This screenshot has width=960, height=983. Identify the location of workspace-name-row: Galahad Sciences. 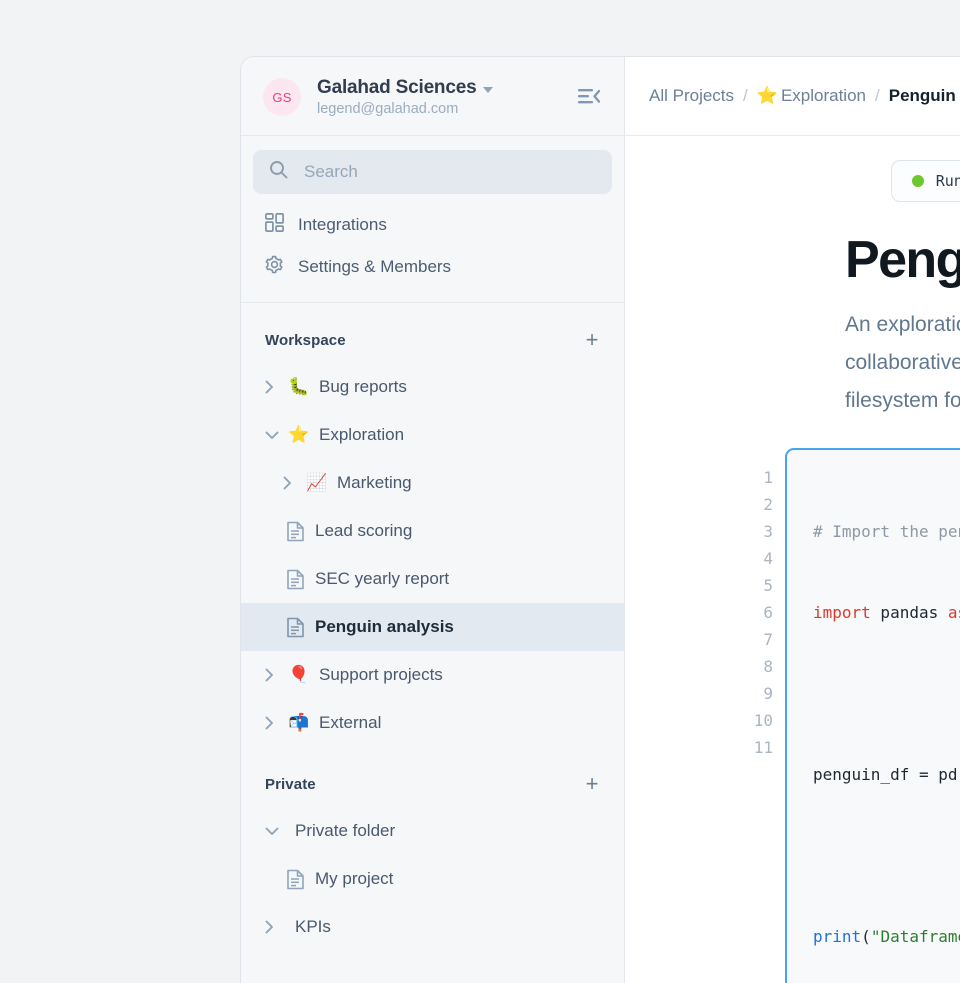
(442, 88).